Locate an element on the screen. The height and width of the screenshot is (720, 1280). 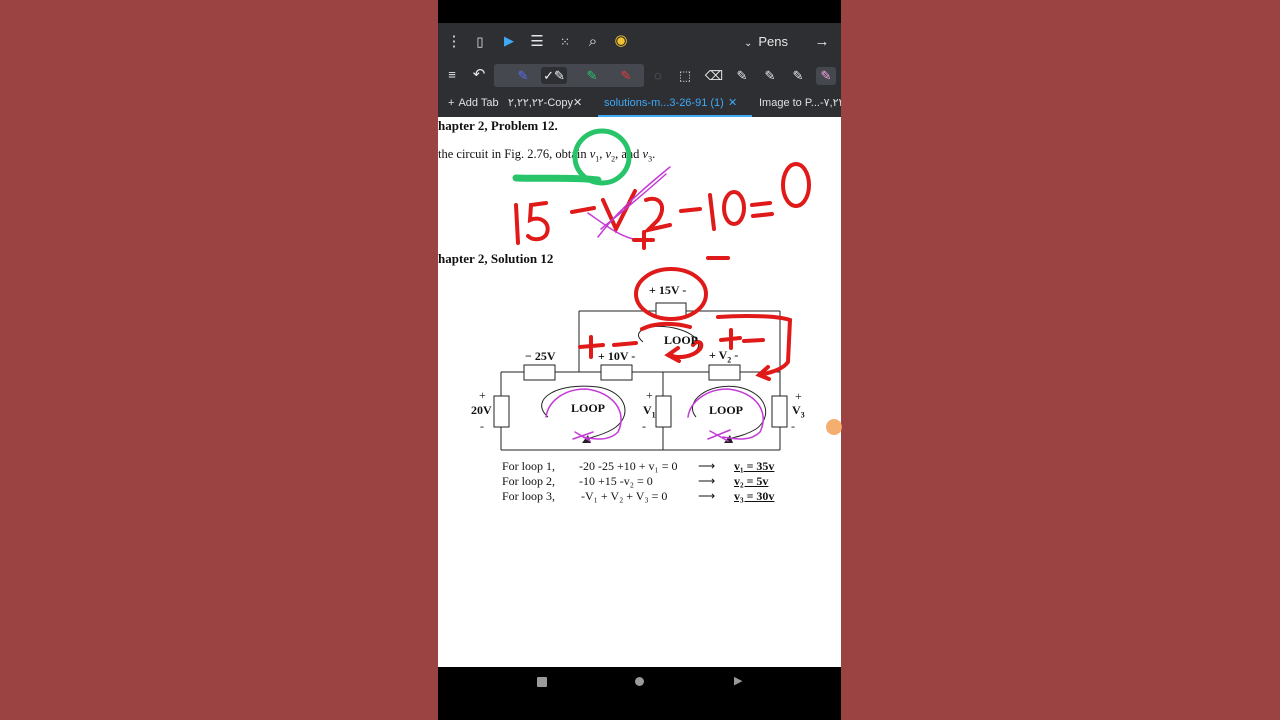
arrow-2-icon: ⟶ is located at coordinates (707, 481).